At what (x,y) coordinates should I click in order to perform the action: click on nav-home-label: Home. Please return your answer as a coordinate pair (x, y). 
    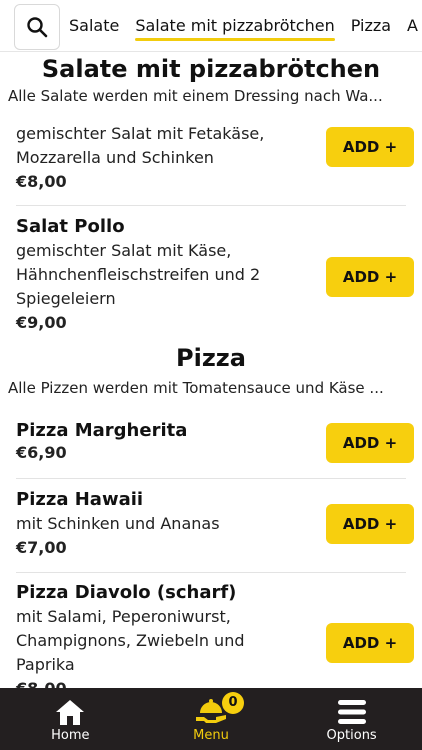
    Looking at the image, I should click on (70, 735).